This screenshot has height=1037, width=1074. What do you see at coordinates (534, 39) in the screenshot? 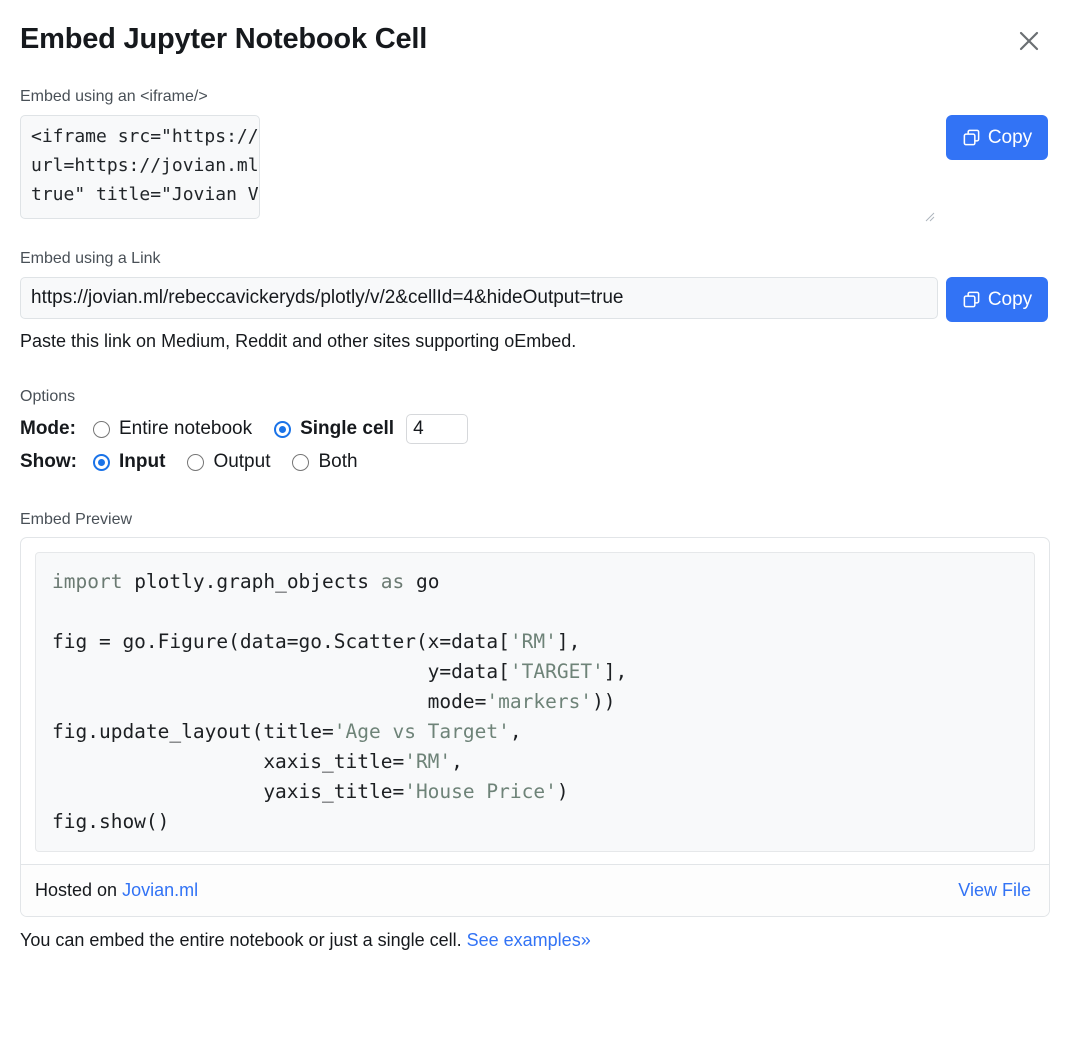
I see `dialog-header: Embed Jupyter Notebook Cell` at bounding box center [534, 39].